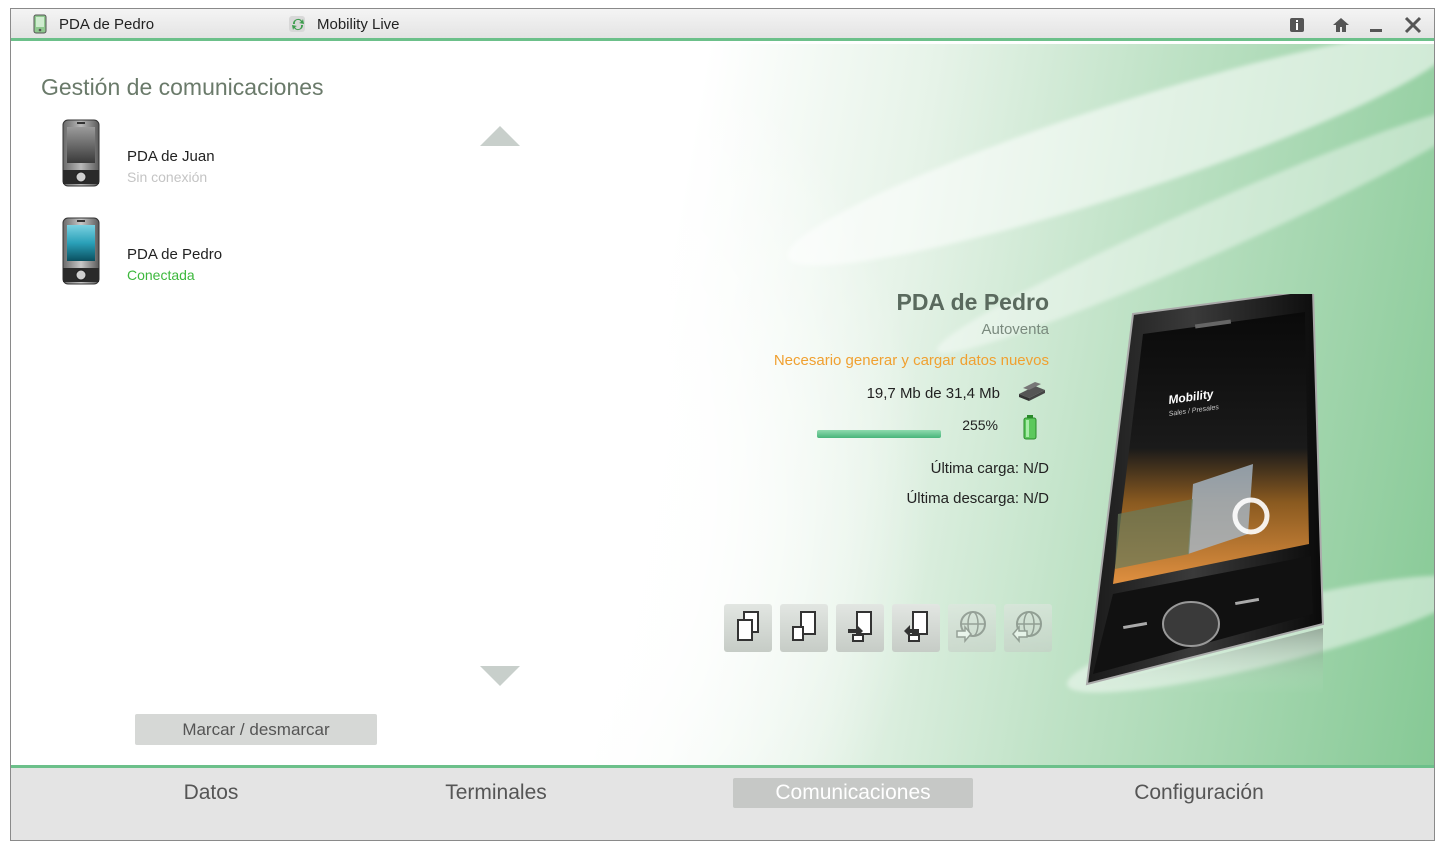 The height and width of the screenshot is (841, 1437). Describe the element at coordinates (933, 393) in the screenshot. I see `detail-memory: 19,7 Mb de 31,4 Mb` at that location.